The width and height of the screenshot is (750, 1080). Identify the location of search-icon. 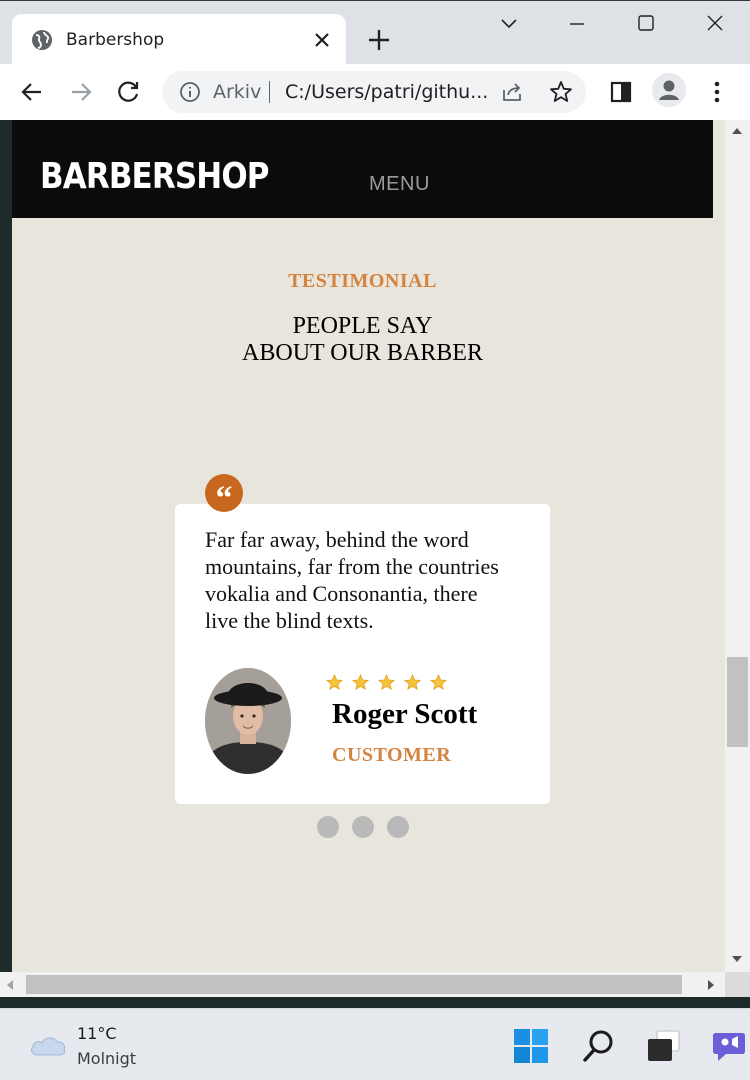
(599, 1046).